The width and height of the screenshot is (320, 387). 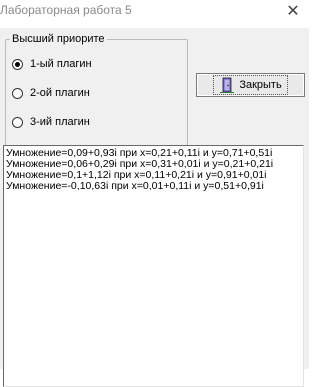 I want to click on close-button: Закрыть, so click(x=250, y=85).